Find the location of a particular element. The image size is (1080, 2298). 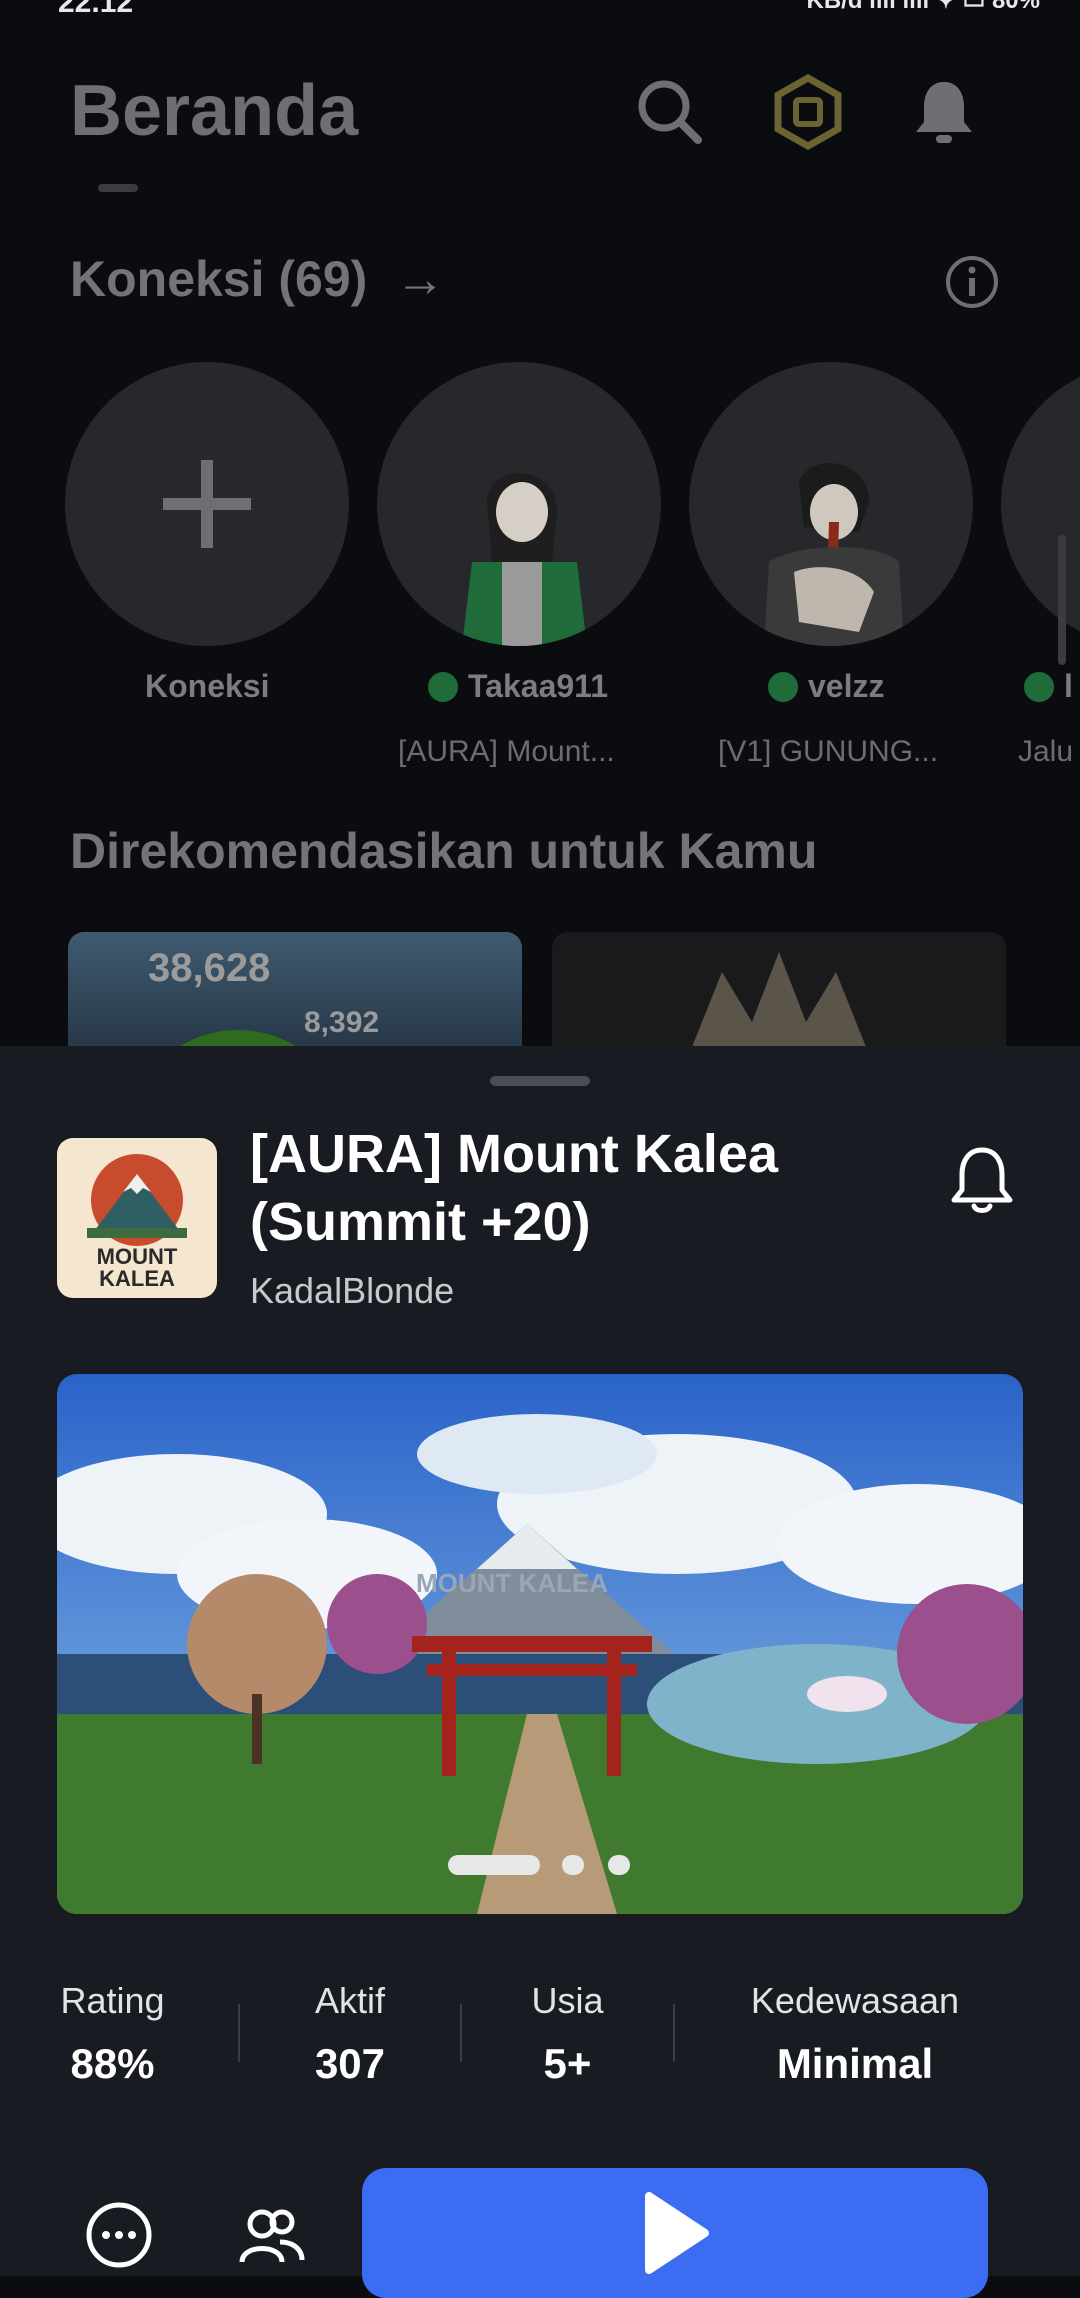

scroll-hint is located at coordinates (118, 188).